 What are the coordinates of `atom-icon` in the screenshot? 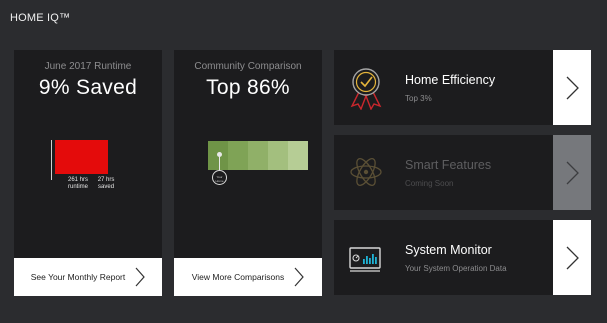 It's located at (366, 172).